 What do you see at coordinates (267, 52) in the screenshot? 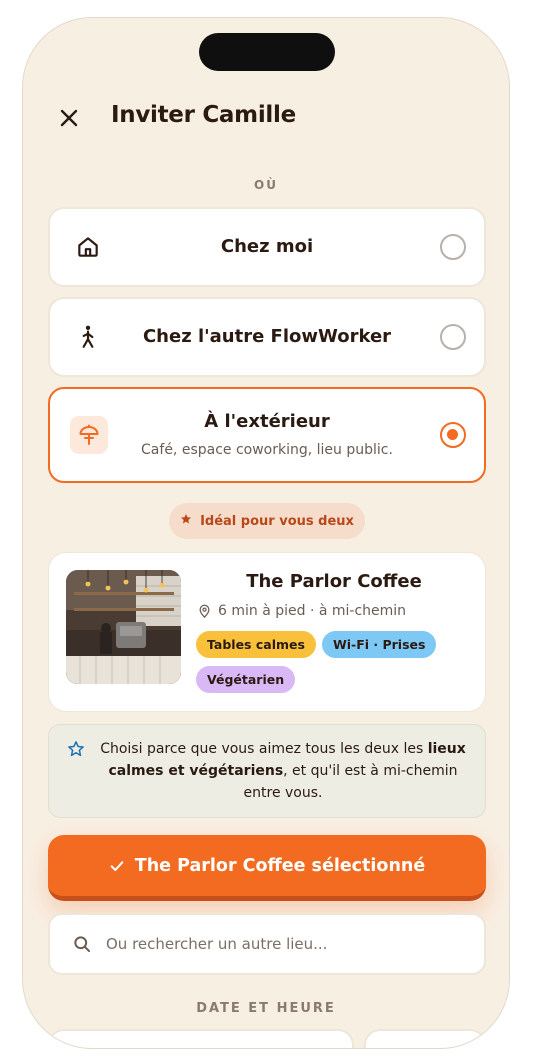
I see `dynamic-island` at bounding box center [267, 52].